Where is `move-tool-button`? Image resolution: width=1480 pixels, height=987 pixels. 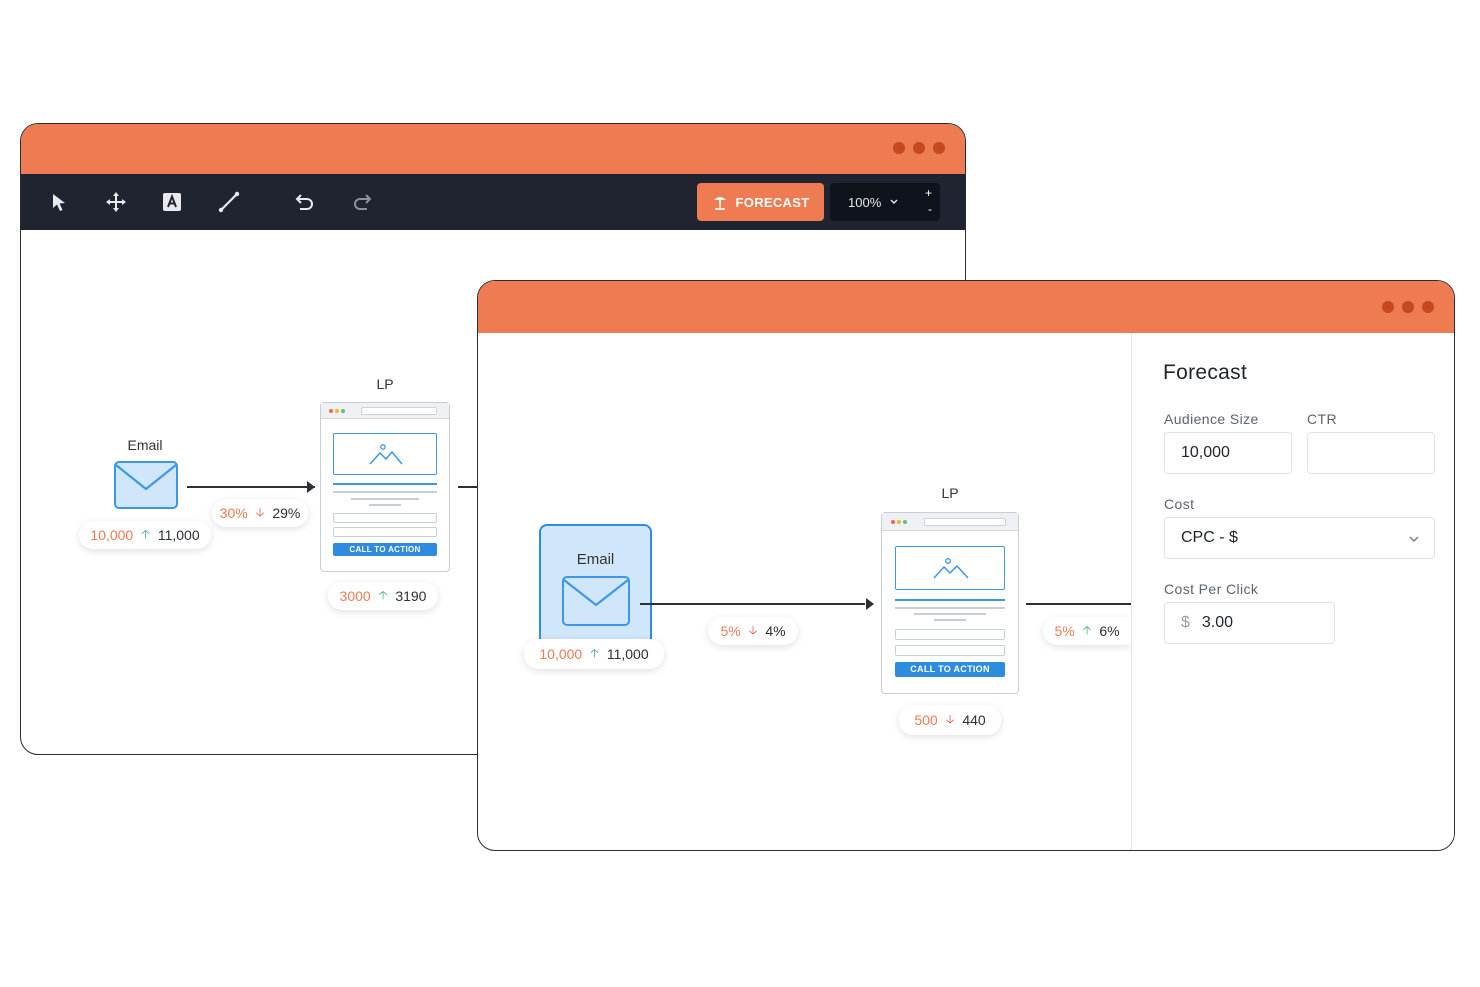
move-tool-button is located at coordinates (116, 202).